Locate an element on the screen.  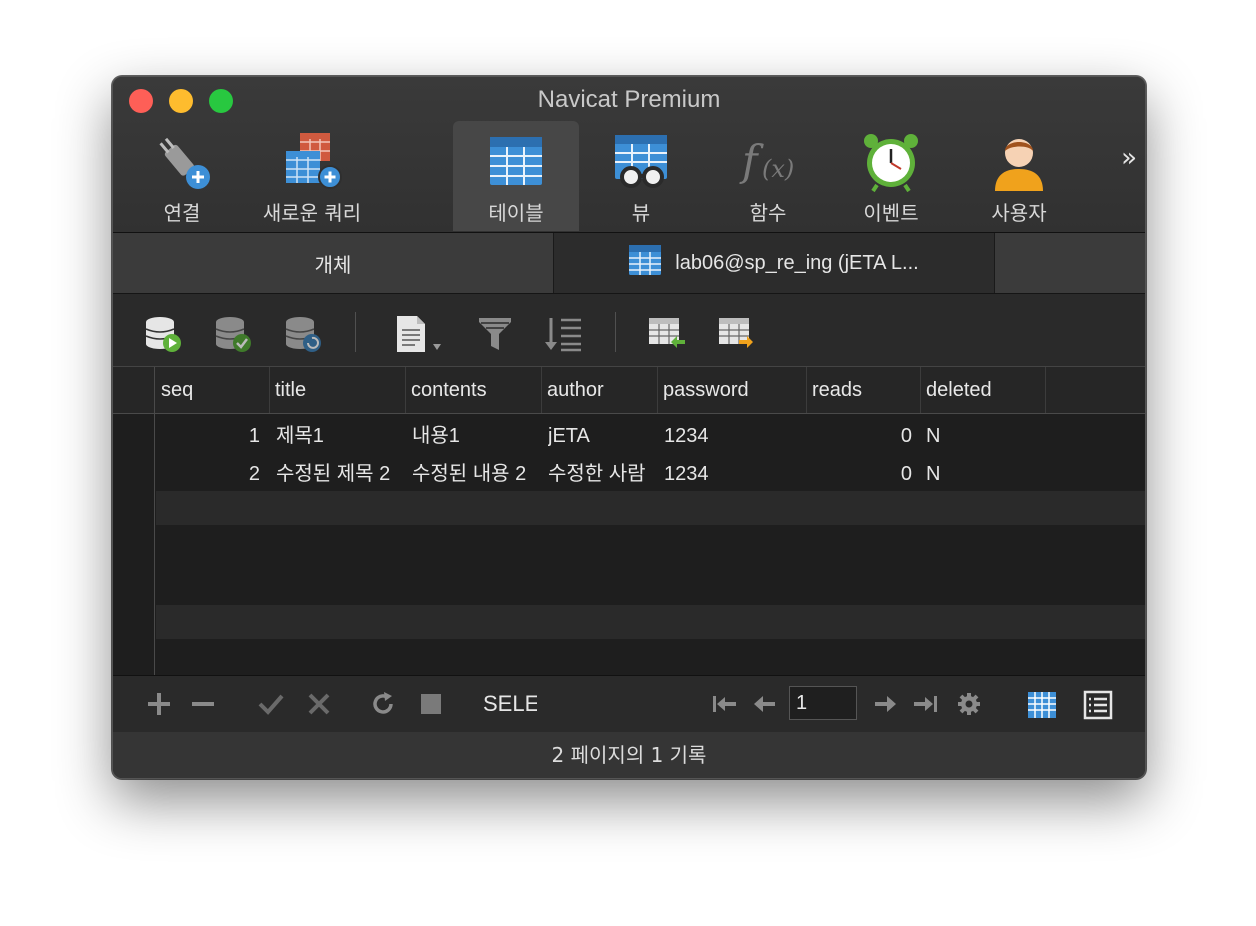
next-page-button is located at coordinates (885, 704).